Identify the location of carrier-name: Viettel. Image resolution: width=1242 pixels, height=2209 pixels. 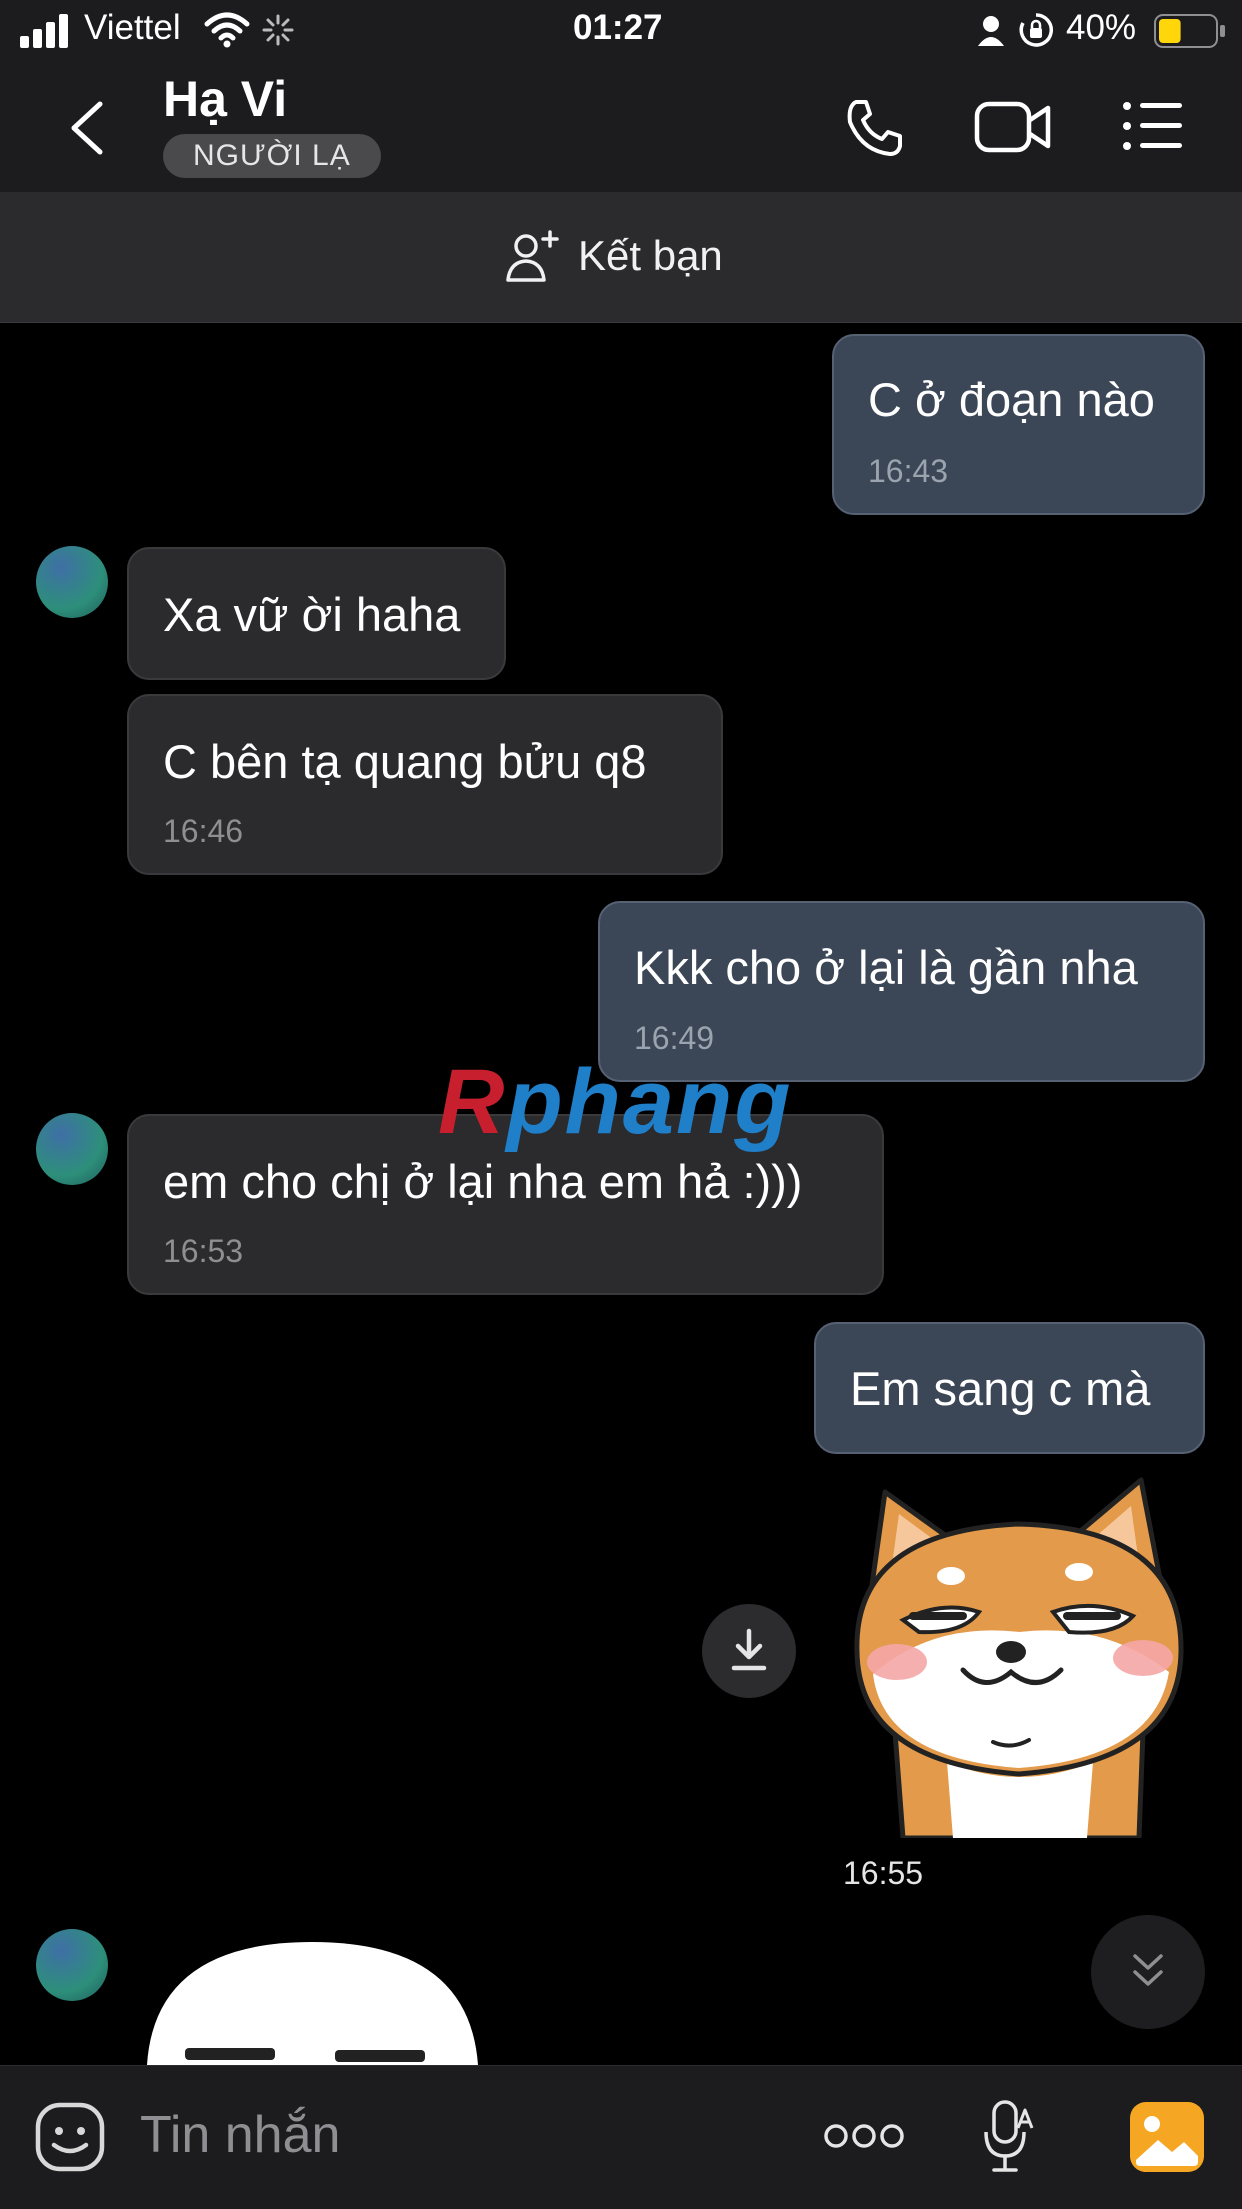
(132, 27).